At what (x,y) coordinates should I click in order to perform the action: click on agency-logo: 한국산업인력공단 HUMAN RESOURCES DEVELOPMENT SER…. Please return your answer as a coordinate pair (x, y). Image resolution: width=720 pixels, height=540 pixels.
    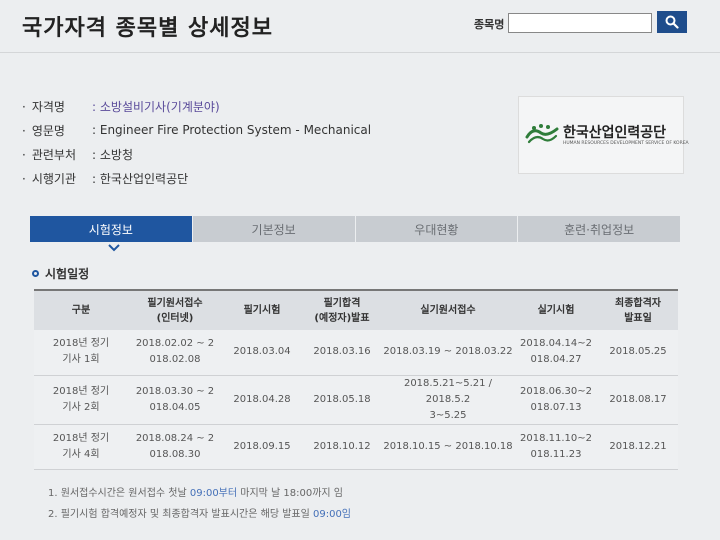
    Looking at the image, I should click on (603, 135).